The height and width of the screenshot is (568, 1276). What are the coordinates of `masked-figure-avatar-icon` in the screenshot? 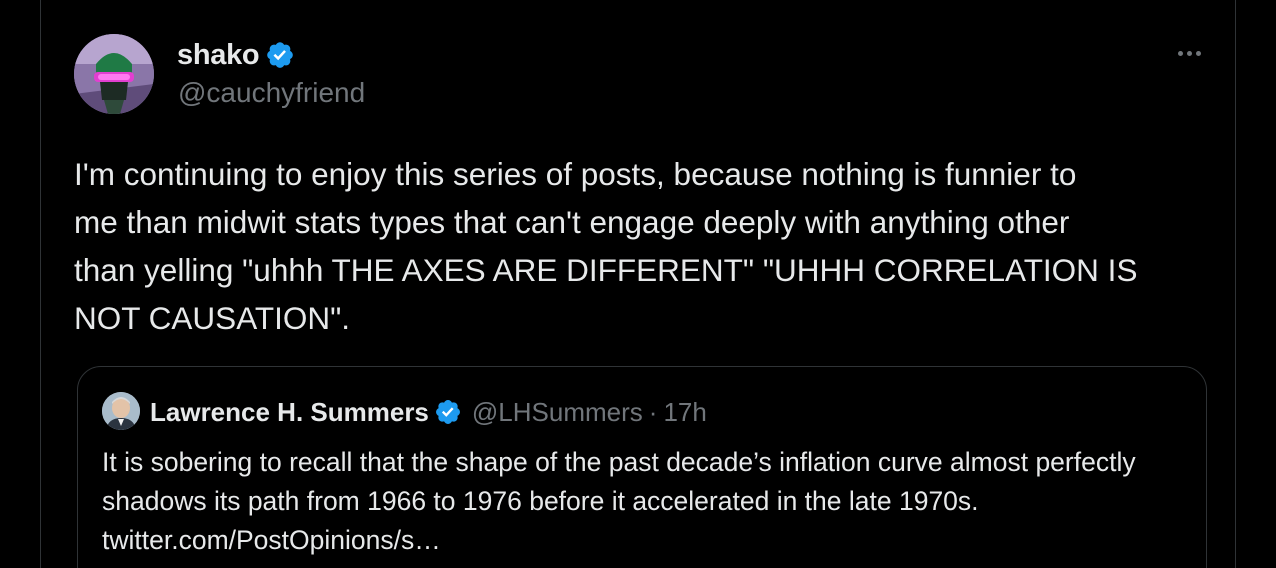 It's located at (114, 74).